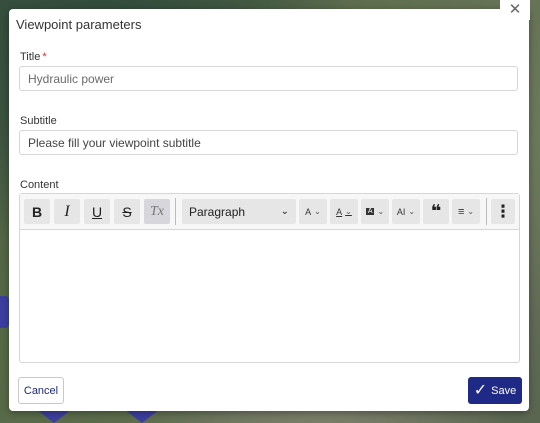 This screenshot has height=423, width=540. I want to click on title-label: Title *, so click(33, 57).